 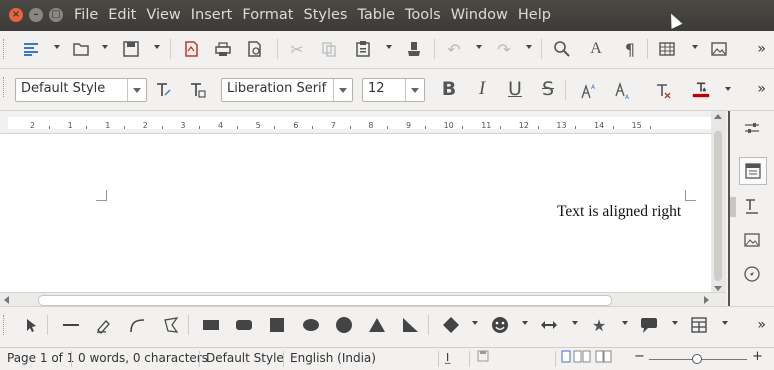 What do you see at coordinates (697, 359) in the screenshot?
I see `zoom-slider-handle` at bounding box center [697, 359].